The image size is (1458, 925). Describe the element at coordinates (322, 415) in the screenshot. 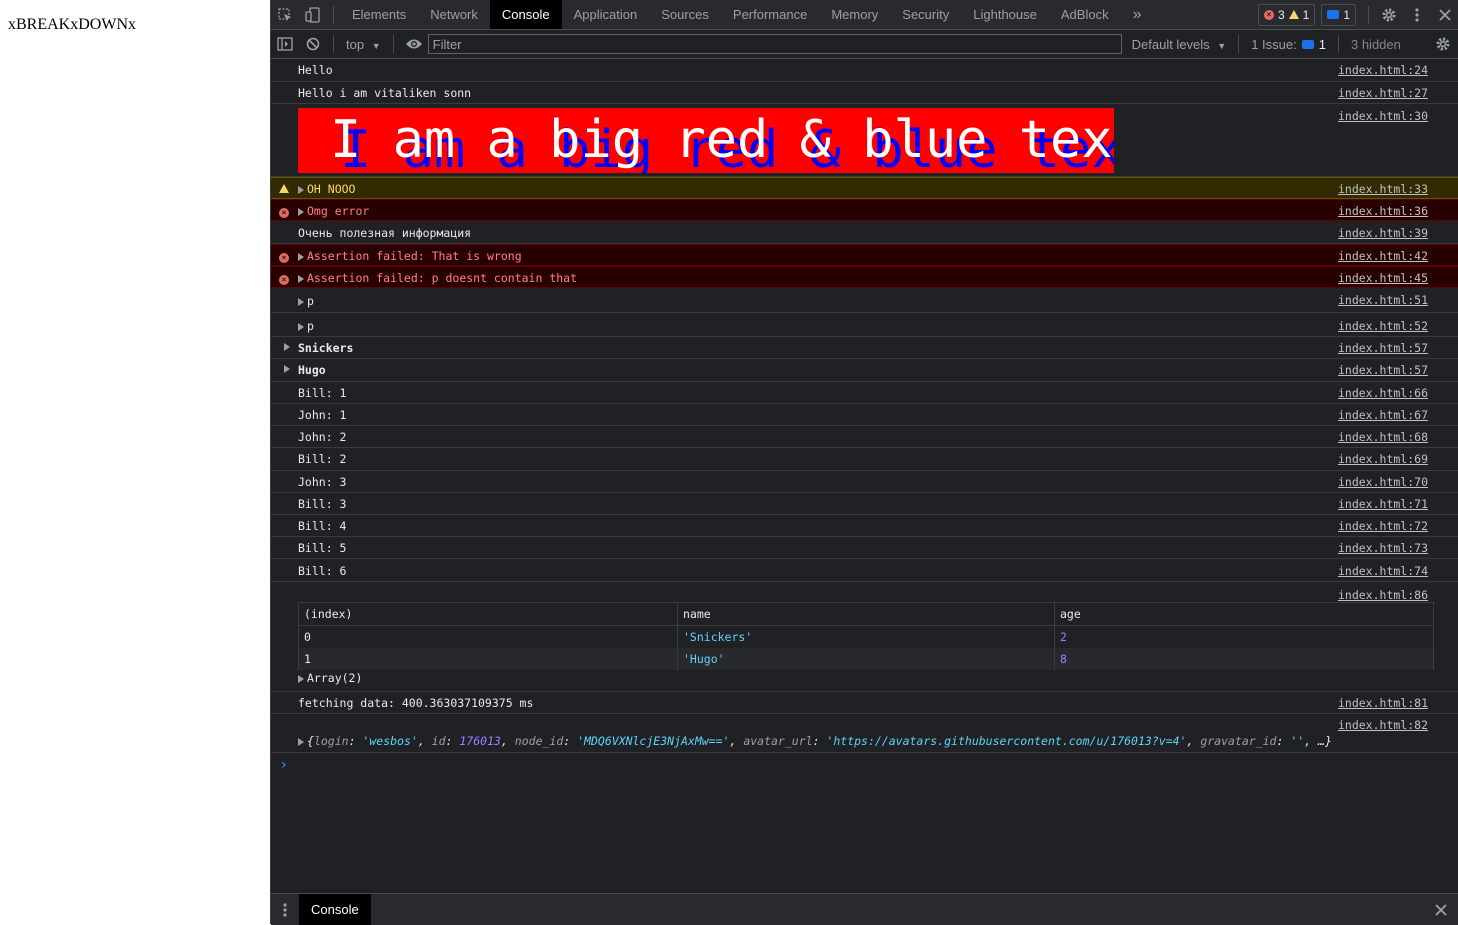

I see `message-text: John: 1` at that location.